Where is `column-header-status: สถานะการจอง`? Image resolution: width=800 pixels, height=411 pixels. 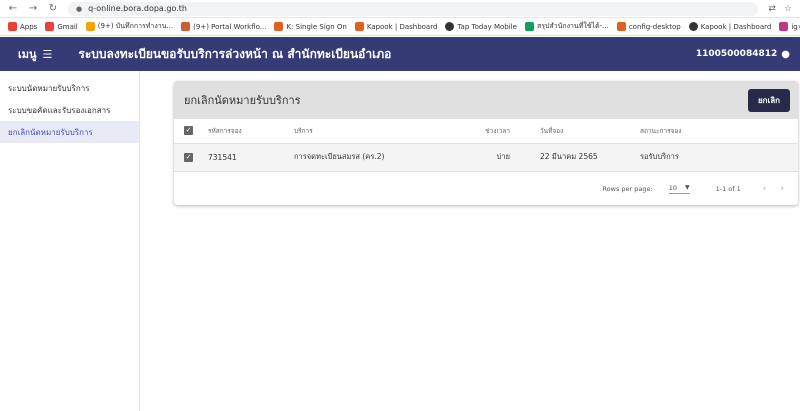 column-header-status: สถานะการจอง is located at coordinates (719, 131).